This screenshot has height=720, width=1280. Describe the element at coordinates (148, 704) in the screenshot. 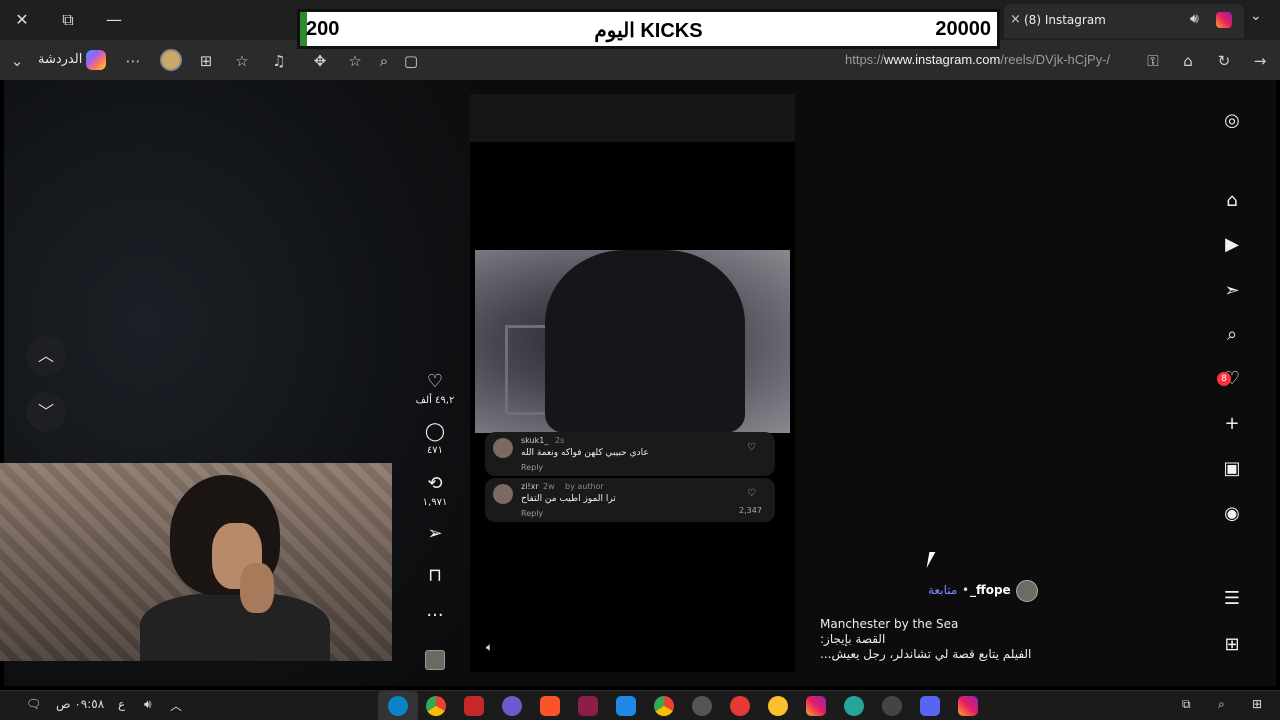

I see `volume-tray-icon: 🔊︎` at that location.